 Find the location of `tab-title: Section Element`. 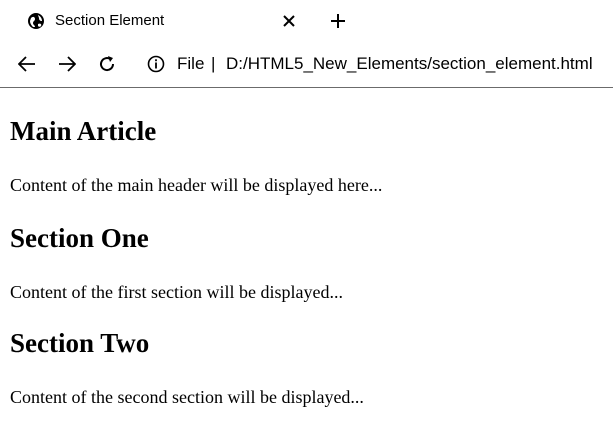

tab-title: Section Element is located at coordinates (110, 20).